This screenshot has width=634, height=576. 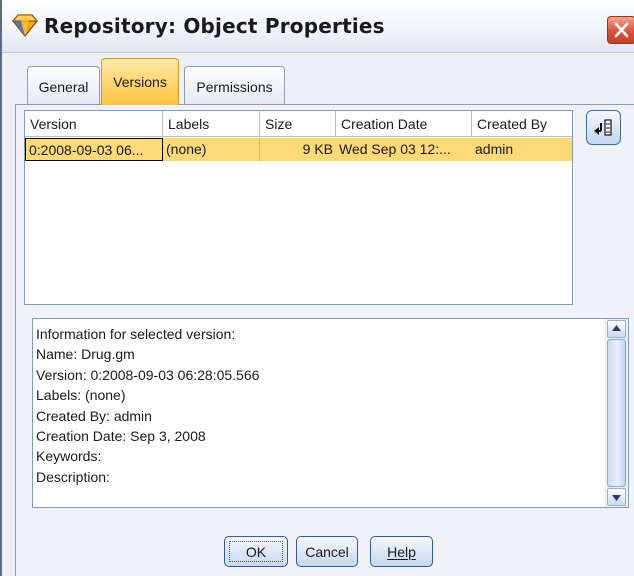 I want to click on cell-size: 9 KB, so click(x=298, y=149).